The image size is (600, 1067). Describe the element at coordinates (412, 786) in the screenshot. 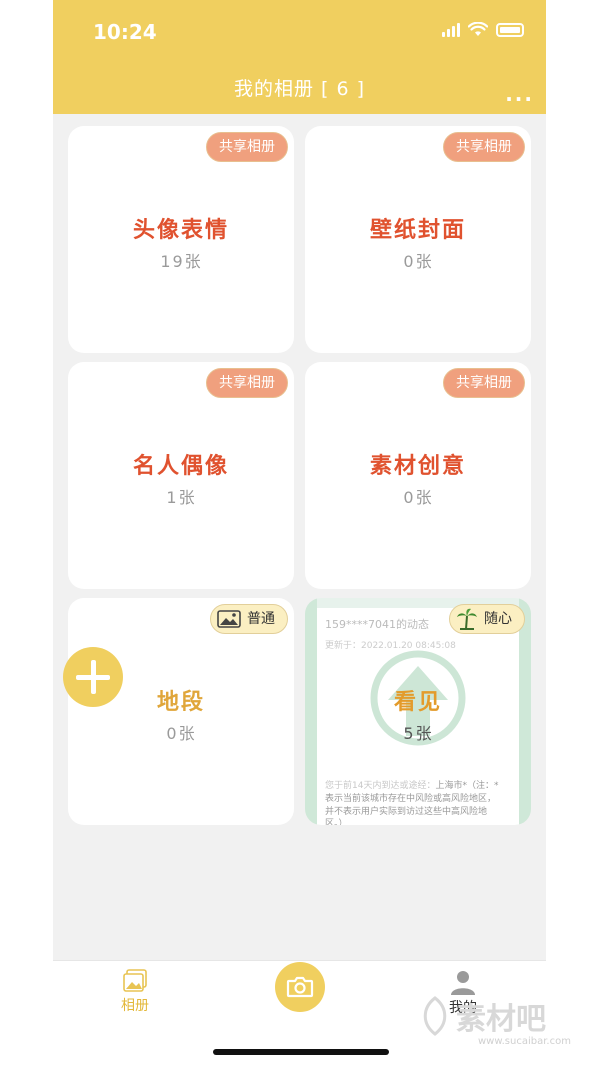

I see `cover-text: 您于前14天内到达或途经：上海市*（注：*` at that location.